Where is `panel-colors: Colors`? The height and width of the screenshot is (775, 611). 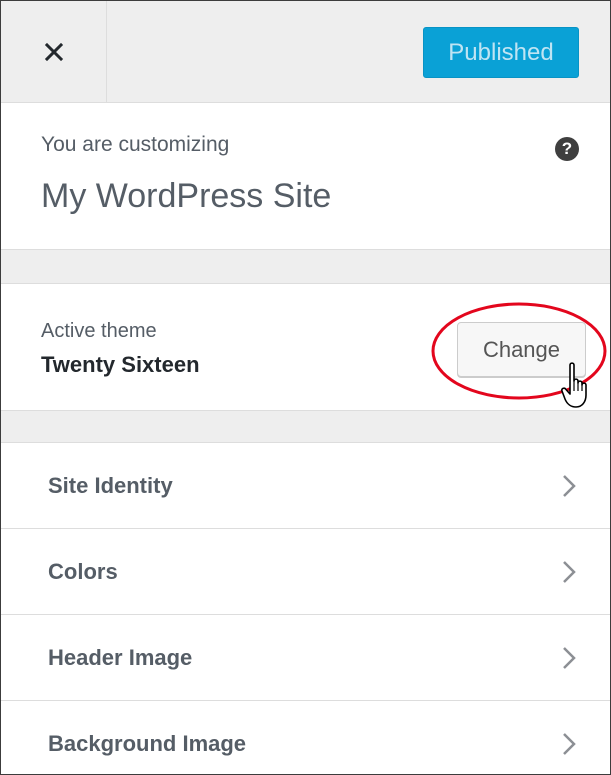 panel-colors: Colors is located at coordinates (305, 572).